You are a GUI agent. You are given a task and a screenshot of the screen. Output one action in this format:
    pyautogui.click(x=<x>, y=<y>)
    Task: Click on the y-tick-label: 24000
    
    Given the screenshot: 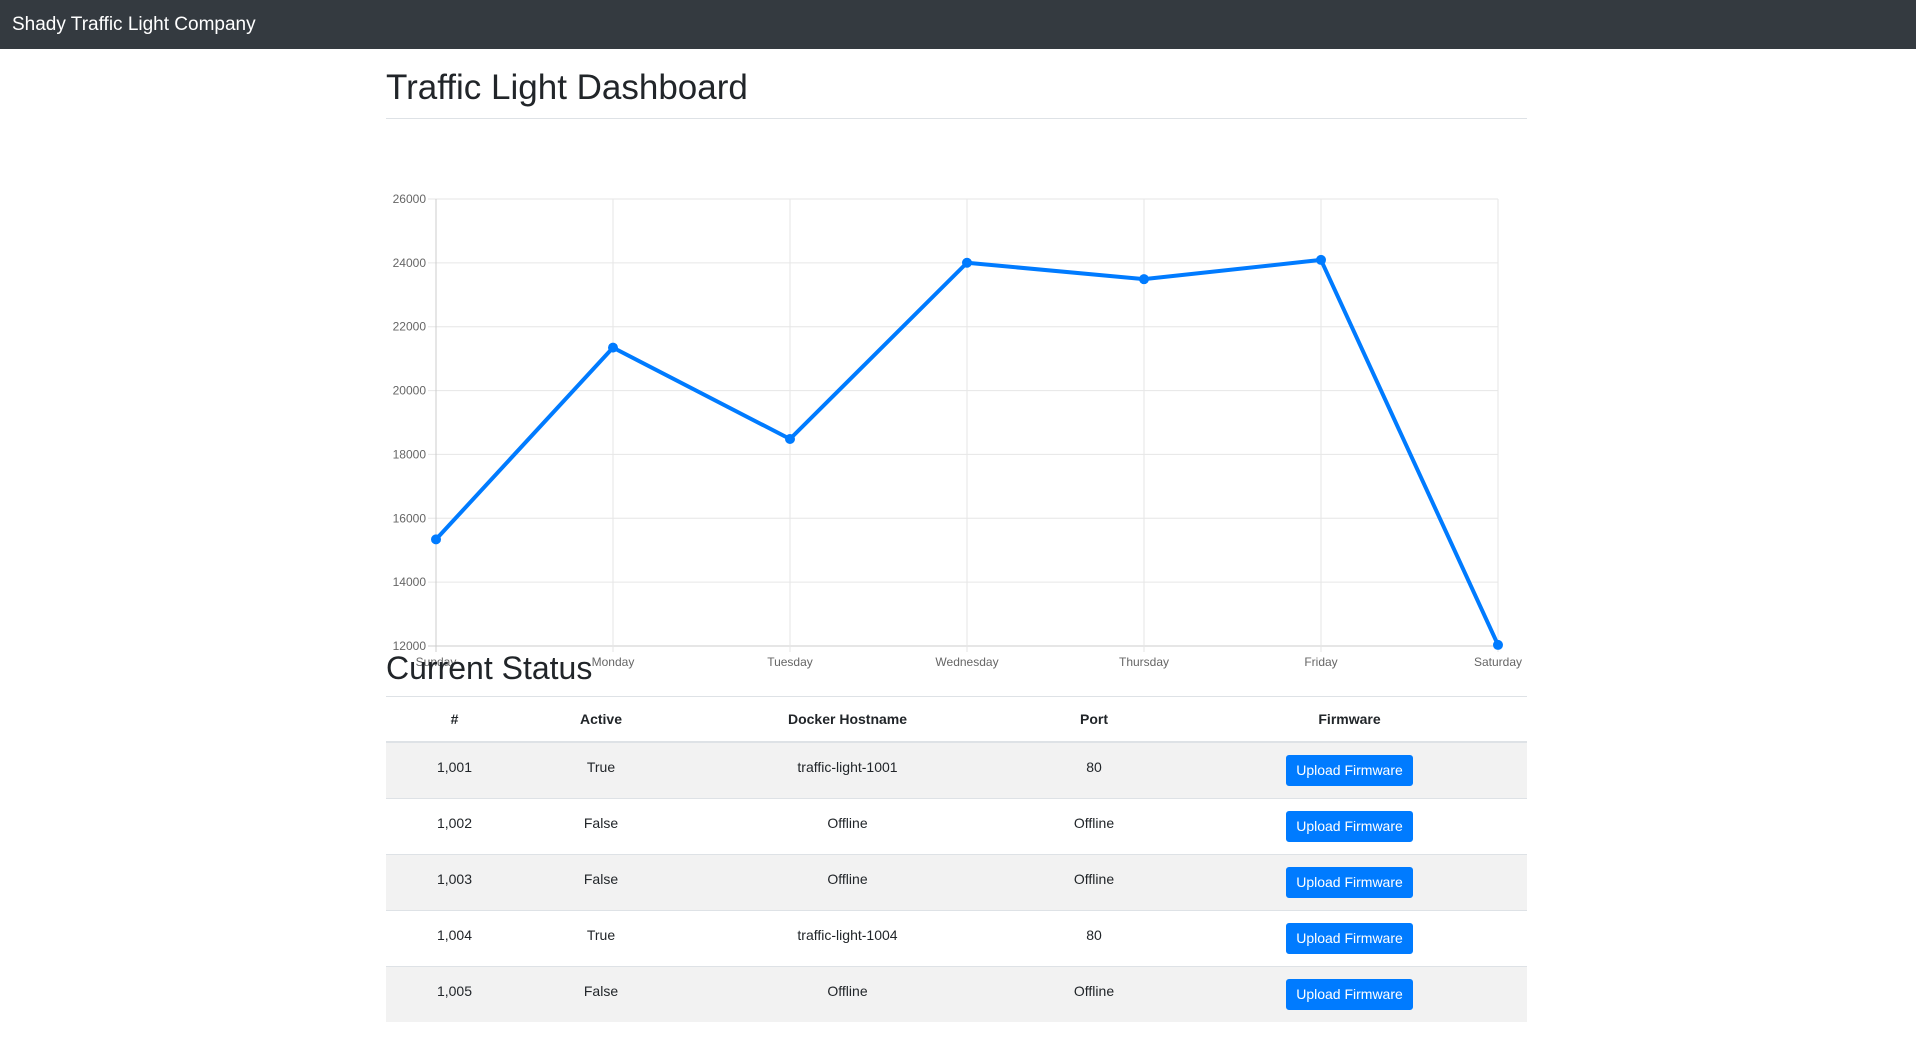 What is the action you would take?
    pyautogui.click(x=410, y=263)
    